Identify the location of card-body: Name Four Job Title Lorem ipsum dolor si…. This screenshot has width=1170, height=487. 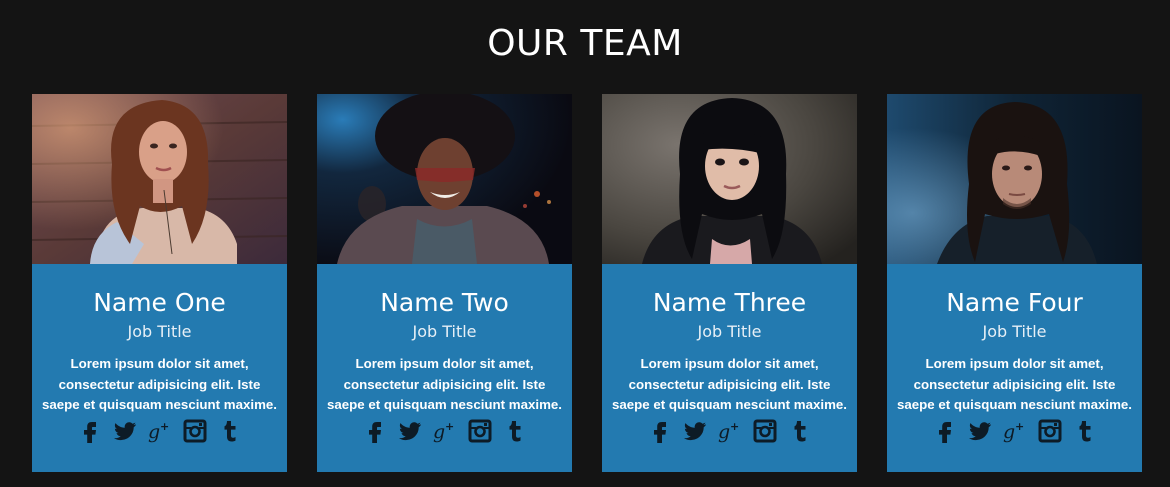
(1014, 368).